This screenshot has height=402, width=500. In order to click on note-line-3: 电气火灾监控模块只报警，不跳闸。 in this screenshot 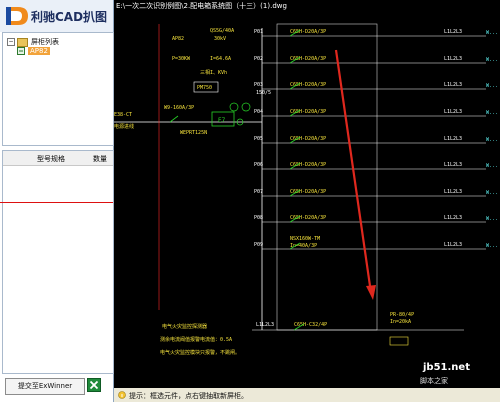, I will do `click(200, 352)`.